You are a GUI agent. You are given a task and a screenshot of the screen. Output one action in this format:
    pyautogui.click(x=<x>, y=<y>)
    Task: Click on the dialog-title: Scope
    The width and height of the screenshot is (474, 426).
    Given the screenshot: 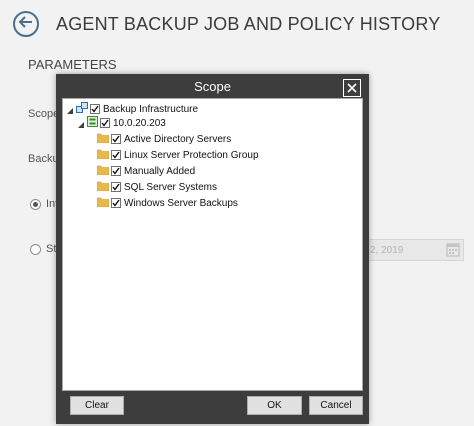 What is the action you would take?
    pyautogui.click(x=212, y=86)
    